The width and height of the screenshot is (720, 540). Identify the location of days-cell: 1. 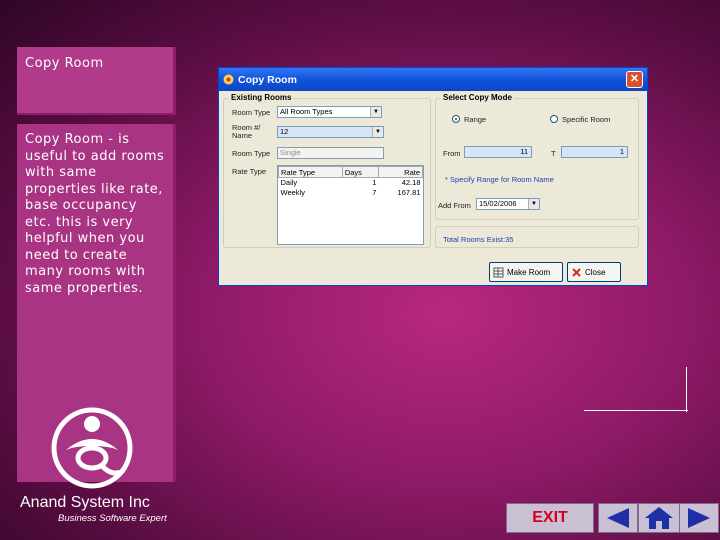
(374, 183).